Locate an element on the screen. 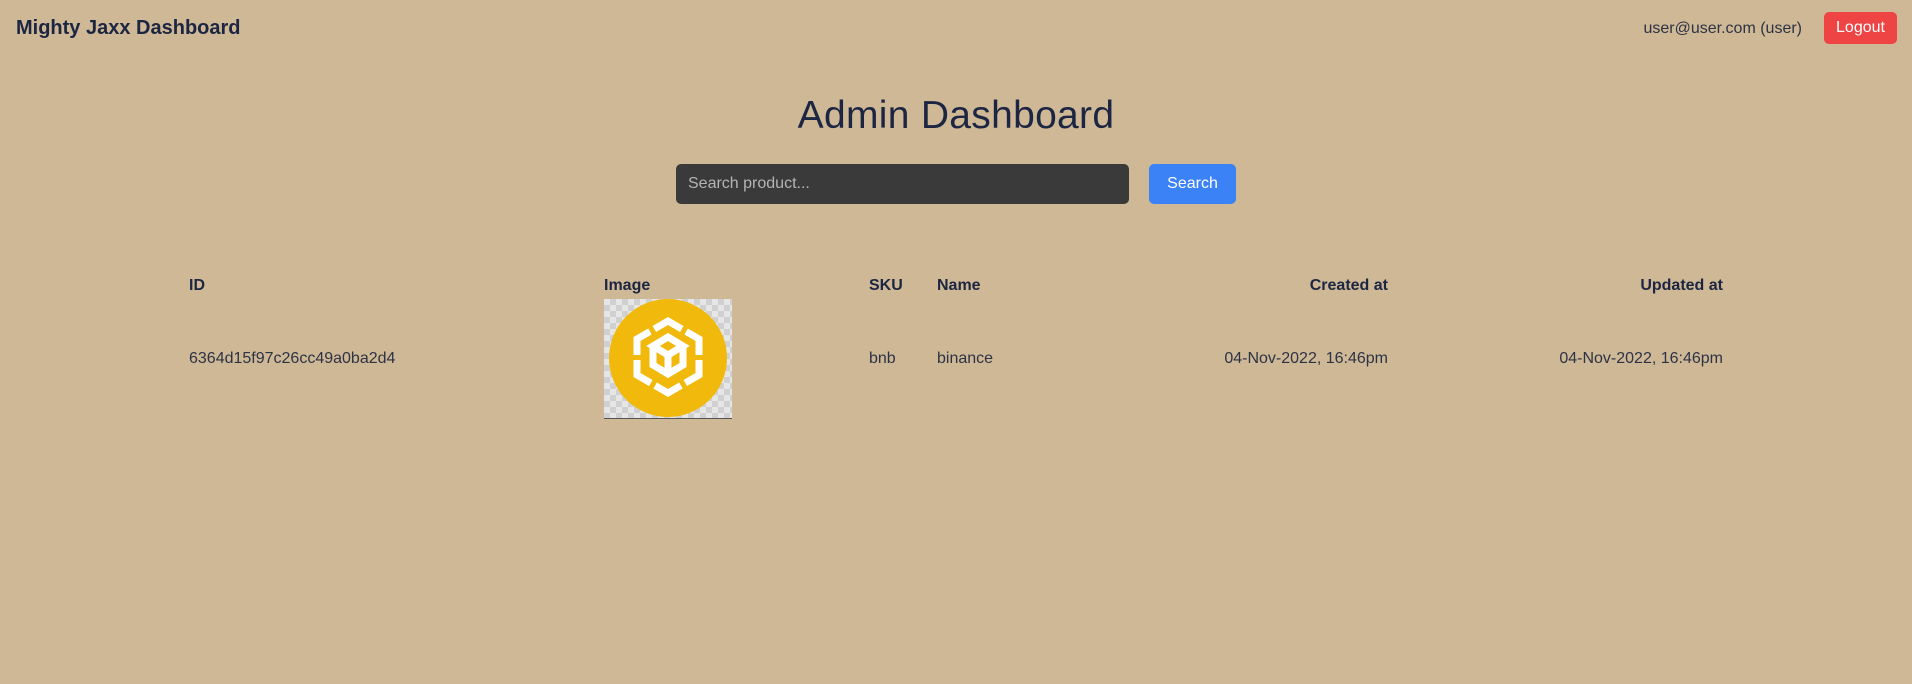 This screenshot has height=684, width=1912. cell-updated-at: 04-Nov-2022, 16:46pm is located at coordinates (1641, 358).